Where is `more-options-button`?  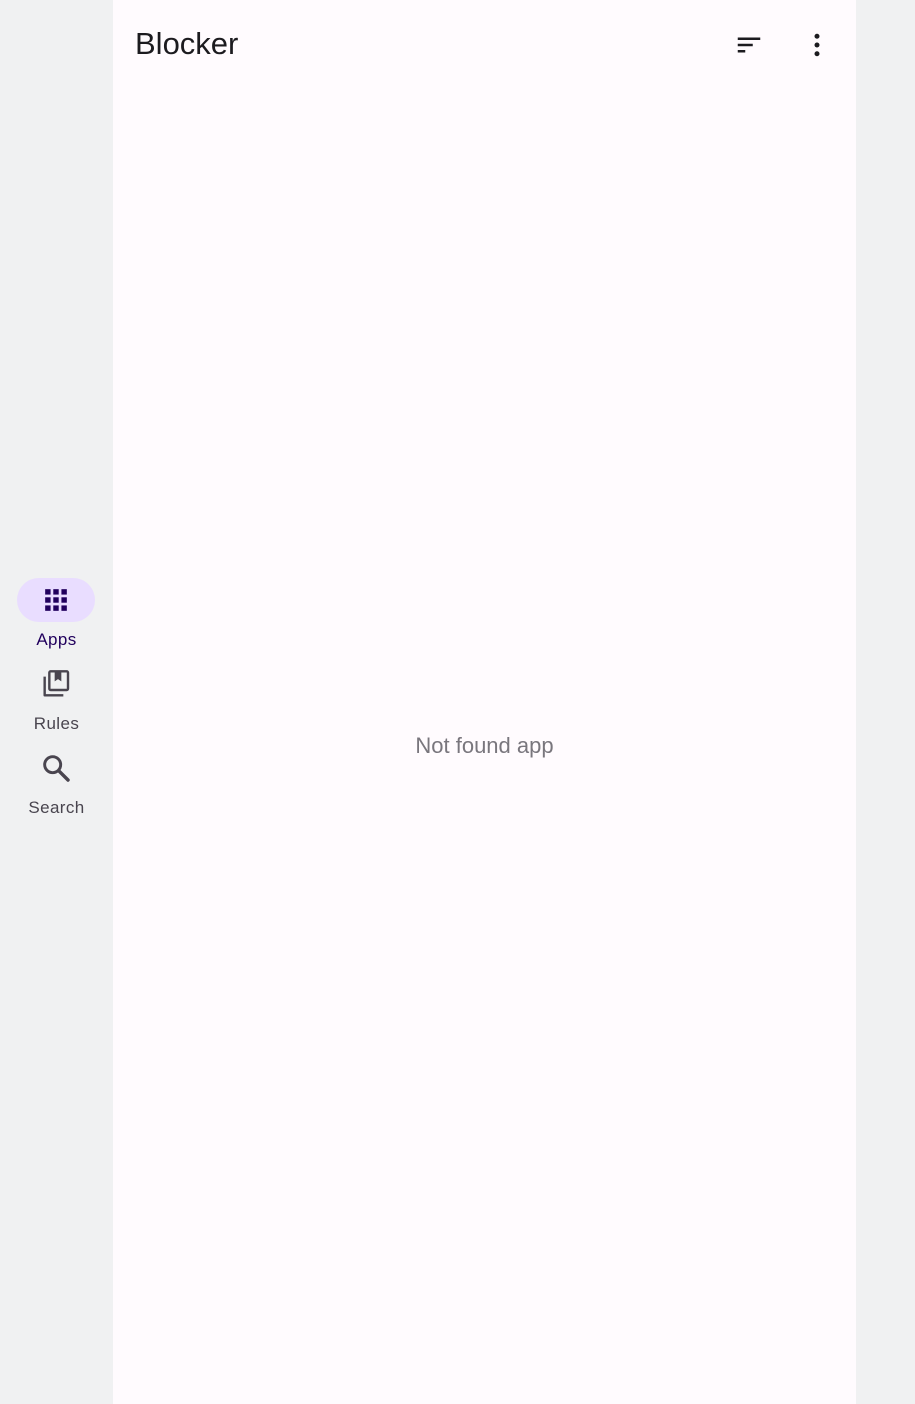
more-options-button is located at coordinates (817, 45).